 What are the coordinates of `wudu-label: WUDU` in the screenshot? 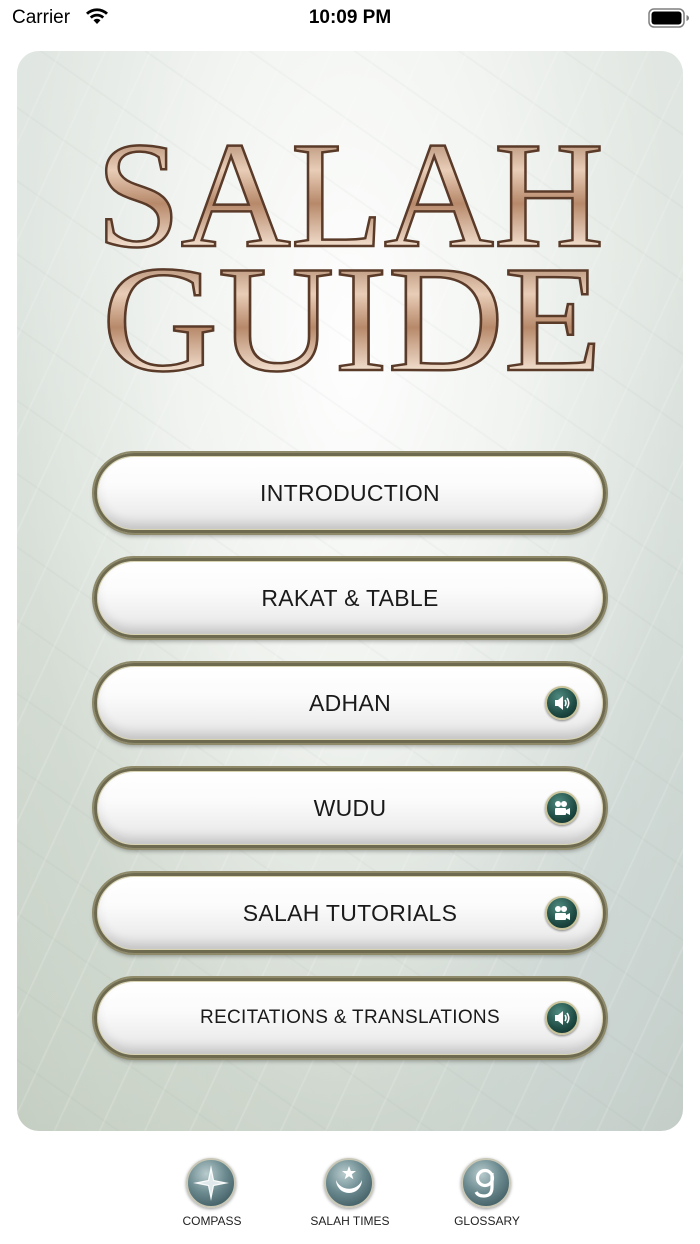 It's located at (350, 807).